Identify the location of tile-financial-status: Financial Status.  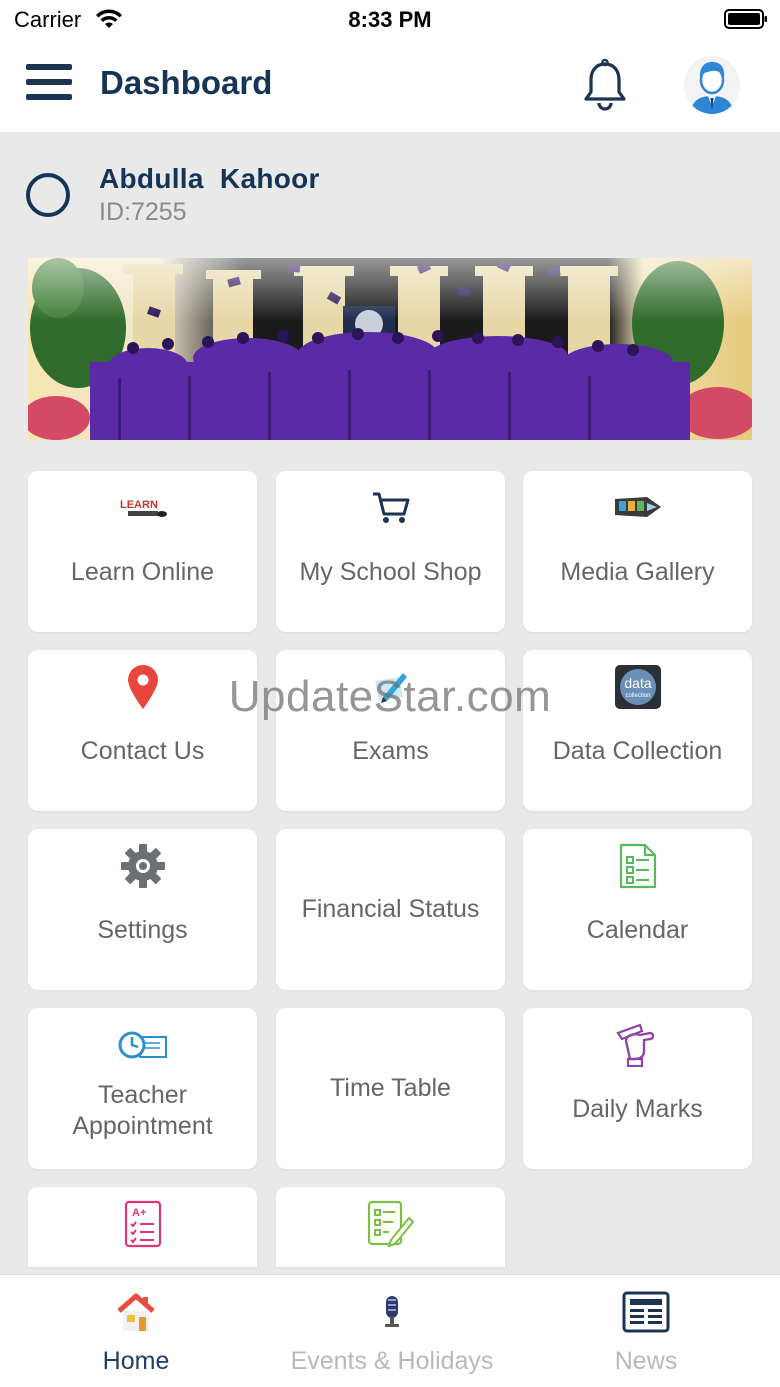
(390, 909).